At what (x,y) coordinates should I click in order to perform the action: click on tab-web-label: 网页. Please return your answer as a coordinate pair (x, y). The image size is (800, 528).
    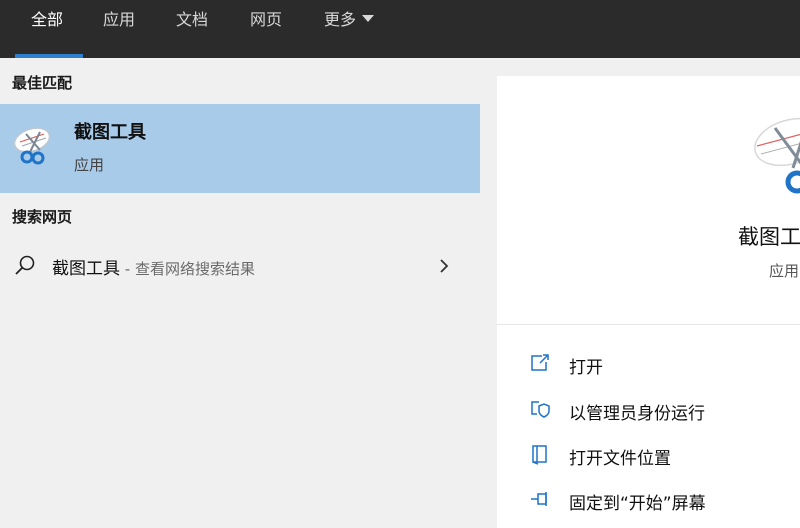
    Looking at the image, I should click on (266, 19).